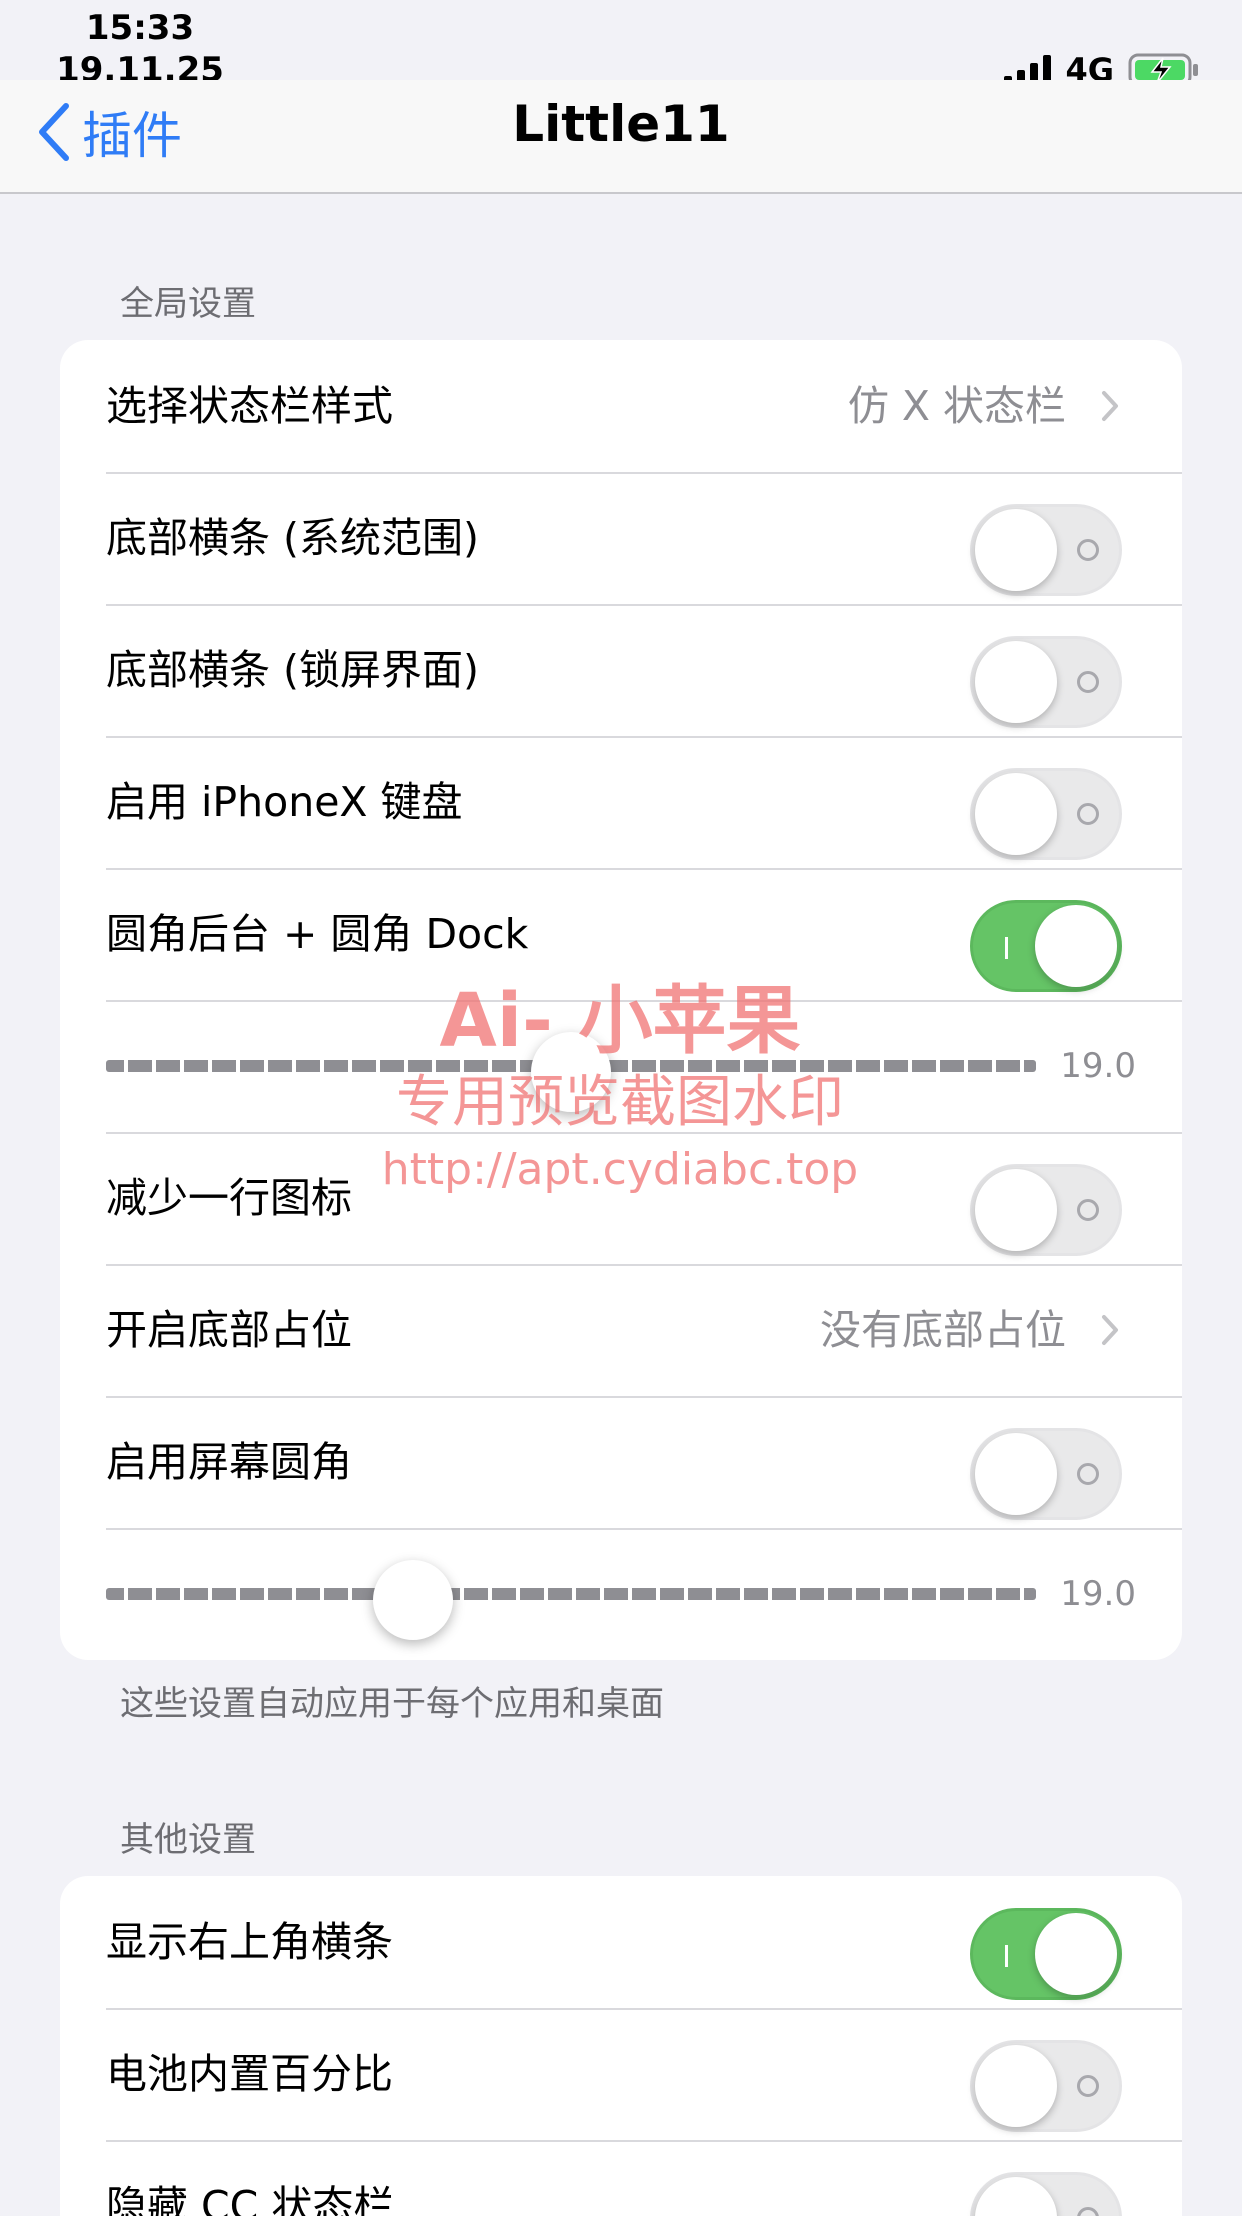  What do you see at coordinates (571, 1594) in the screenshot?
I see `slider-track` at bounding box center [571, 1594].